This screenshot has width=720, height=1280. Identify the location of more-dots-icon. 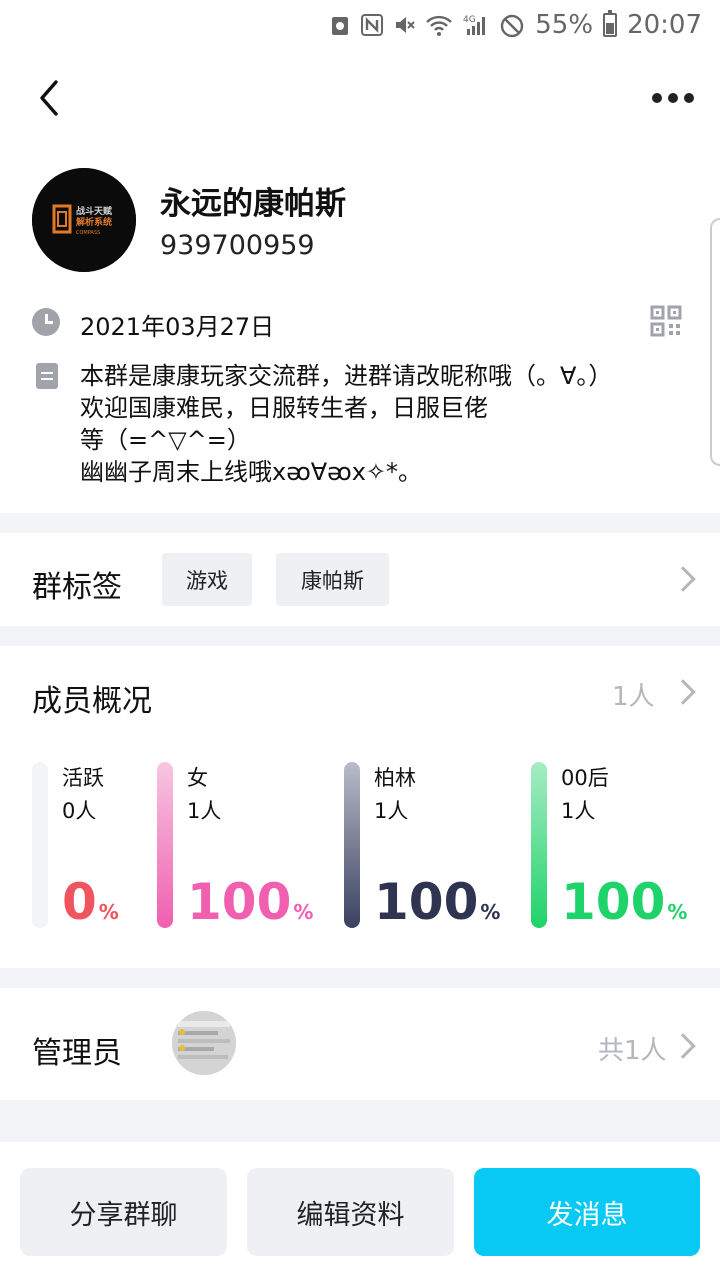
(657, 98).